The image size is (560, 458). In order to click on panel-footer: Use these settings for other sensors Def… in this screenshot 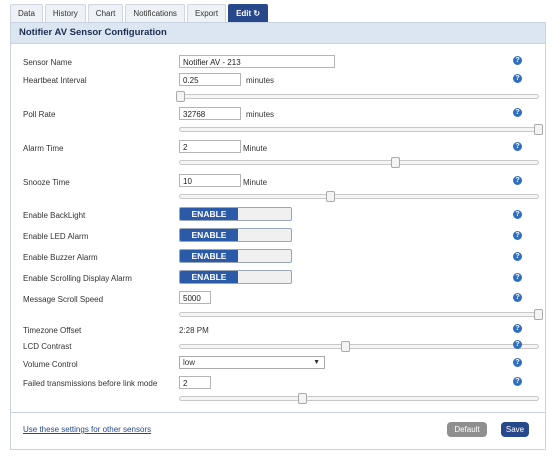, I will do `click(278, 430)`.